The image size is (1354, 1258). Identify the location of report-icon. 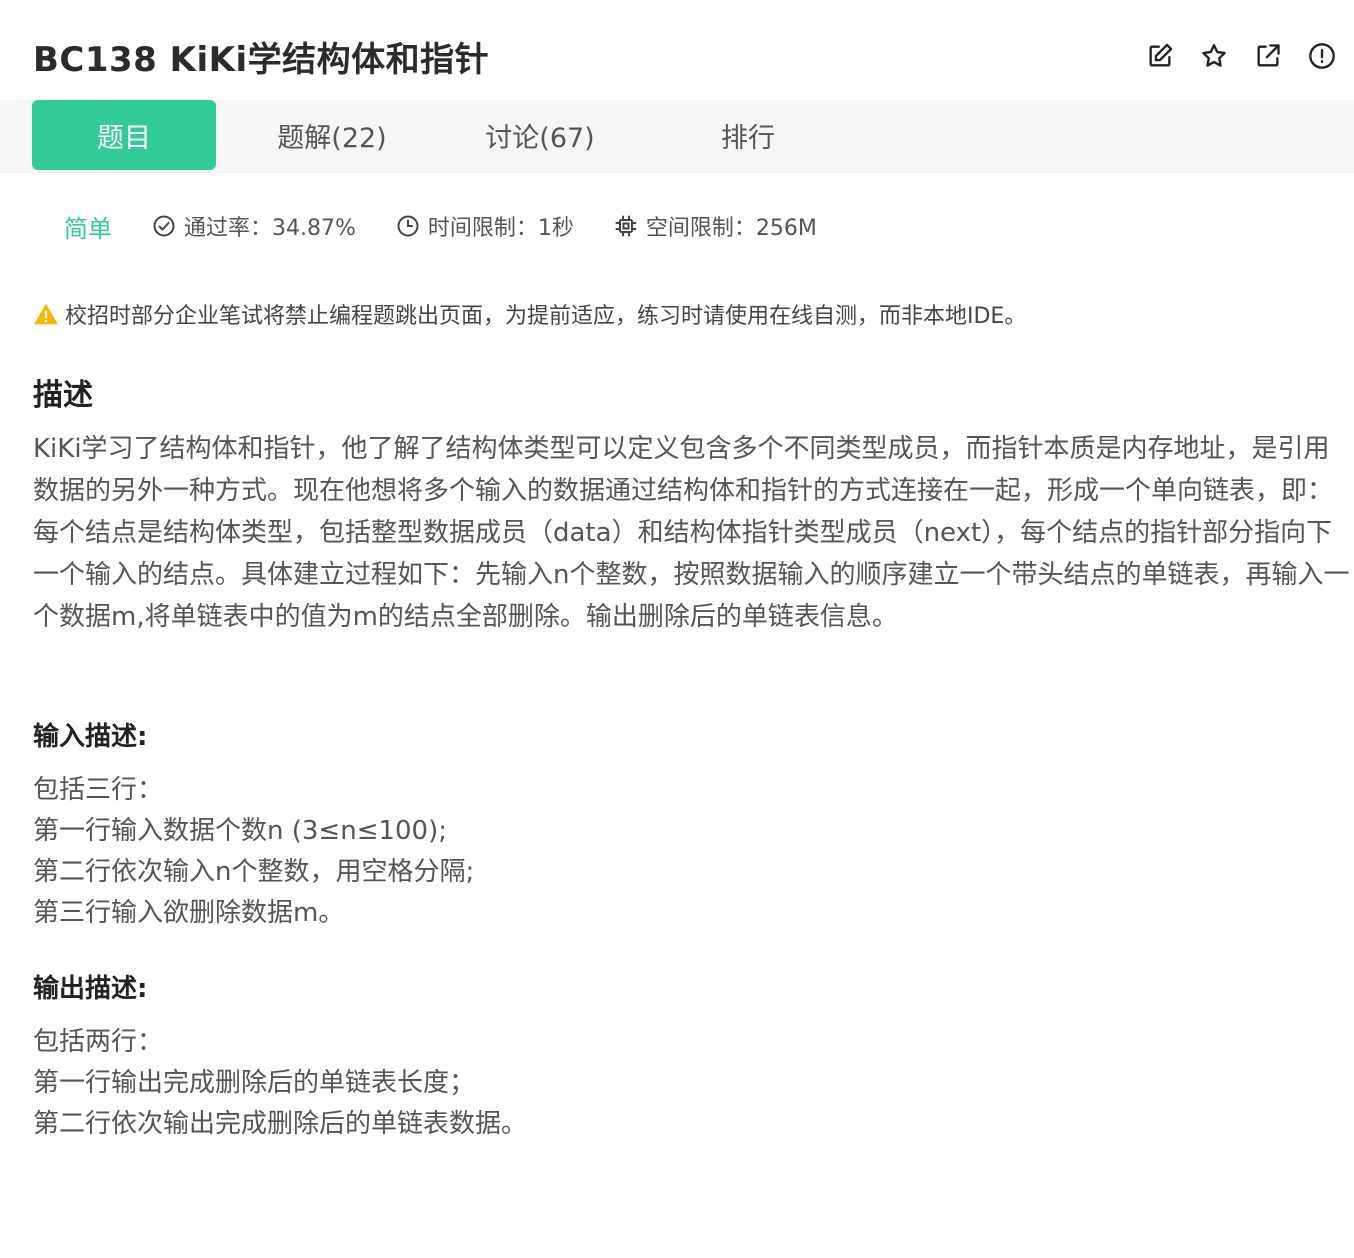
(1322, 56).